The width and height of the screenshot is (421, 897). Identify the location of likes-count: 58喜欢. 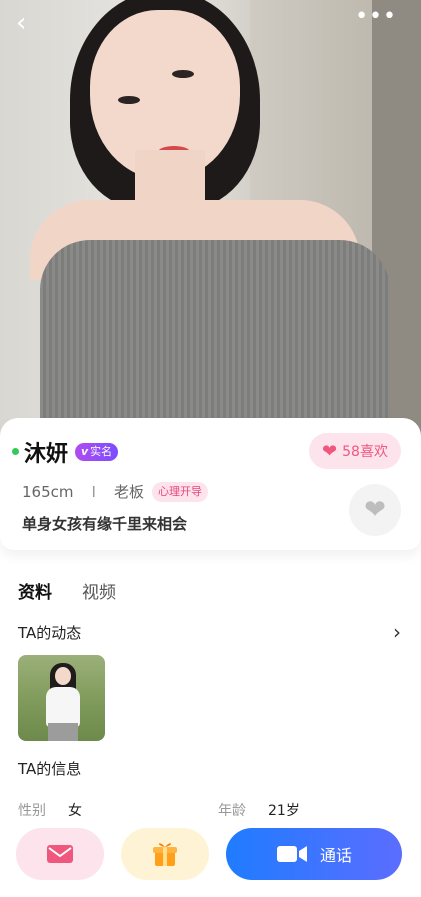
(365, 452).